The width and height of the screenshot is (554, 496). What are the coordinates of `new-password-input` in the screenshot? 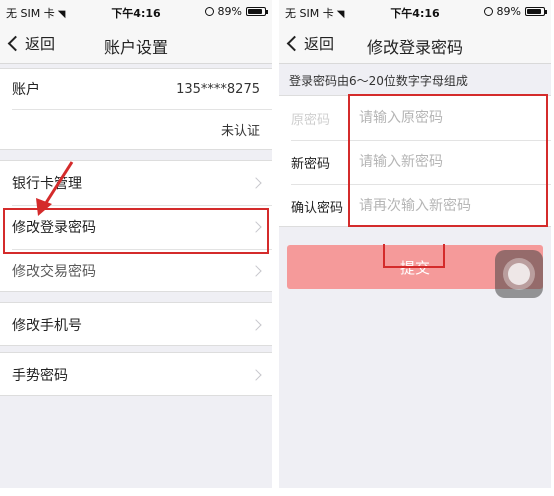 It's located at (450, 162).